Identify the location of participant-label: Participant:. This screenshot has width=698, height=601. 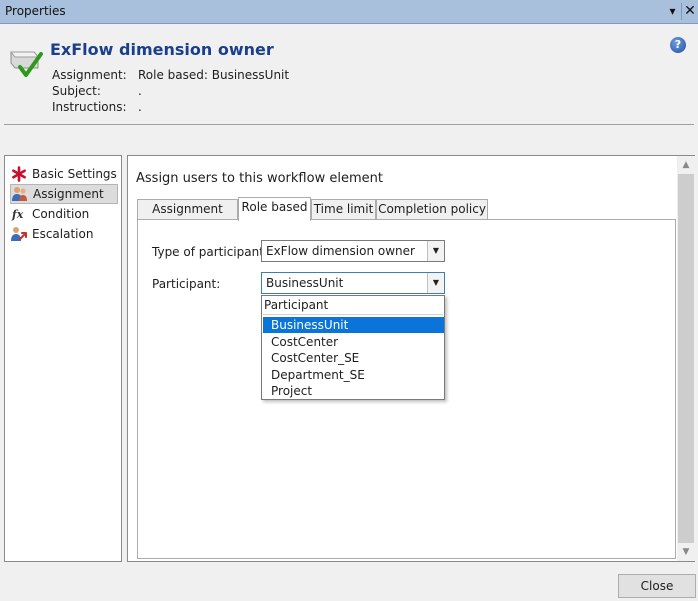
(186, 284).